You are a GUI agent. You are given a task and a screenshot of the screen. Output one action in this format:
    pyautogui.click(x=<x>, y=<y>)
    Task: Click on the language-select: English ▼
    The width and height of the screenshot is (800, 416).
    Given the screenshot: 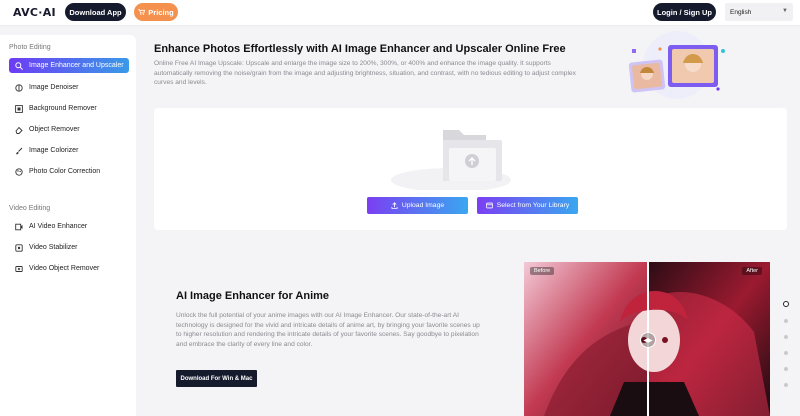 What is the action you would take?
    pyautogui.click(x=759, y=12)
    